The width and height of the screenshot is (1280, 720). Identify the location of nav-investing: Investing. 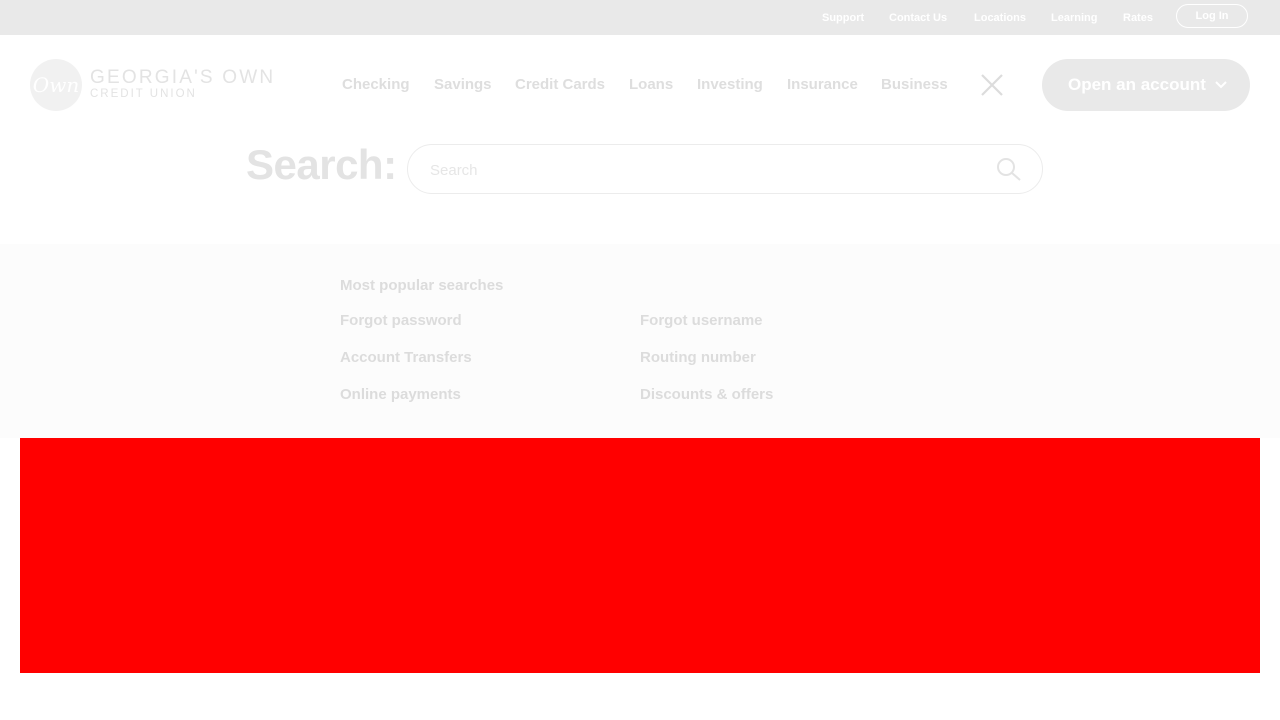
(730, 84).